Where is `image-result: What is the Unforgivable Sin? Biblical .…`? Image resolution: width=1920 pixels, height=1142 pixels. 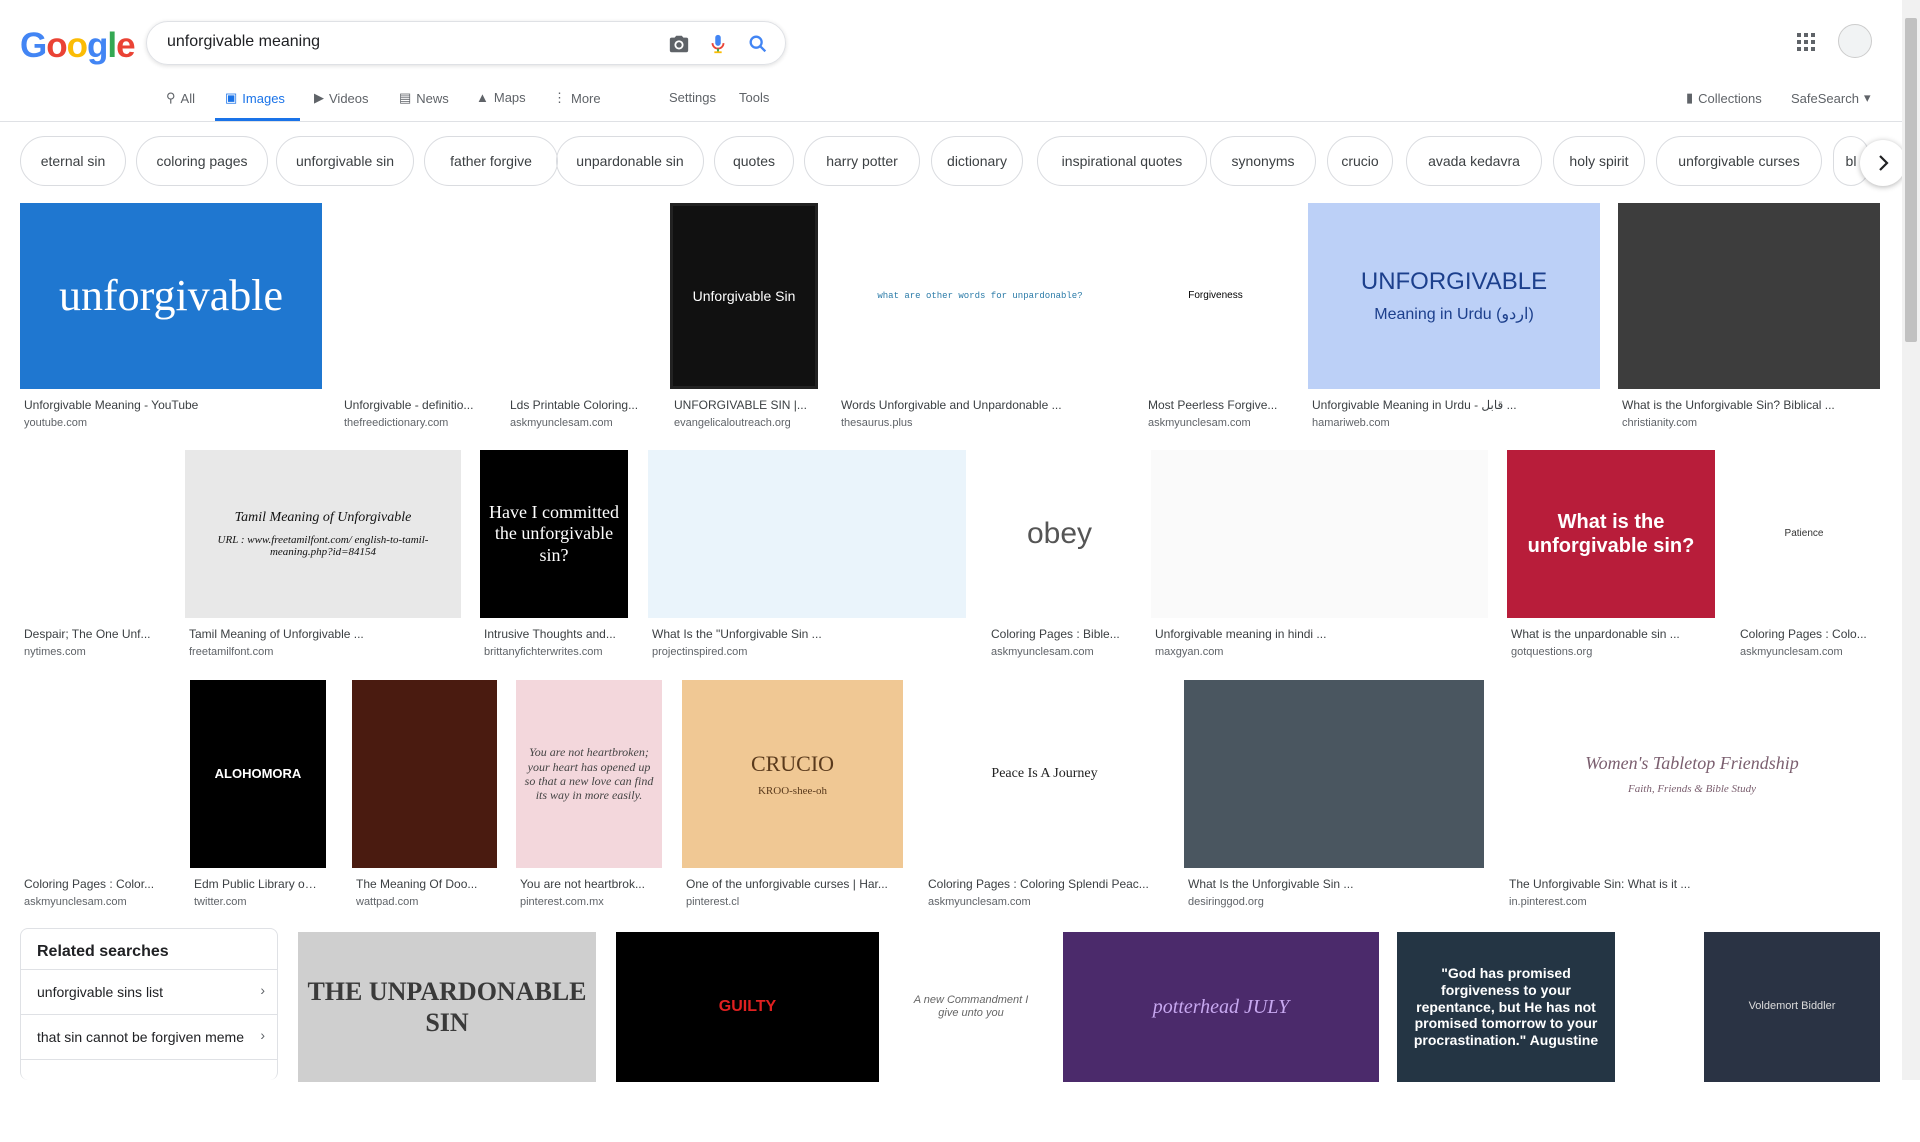 image-result: What is the Unforgivable Sin? Biblical .… is located at coordinates (1749, 326).